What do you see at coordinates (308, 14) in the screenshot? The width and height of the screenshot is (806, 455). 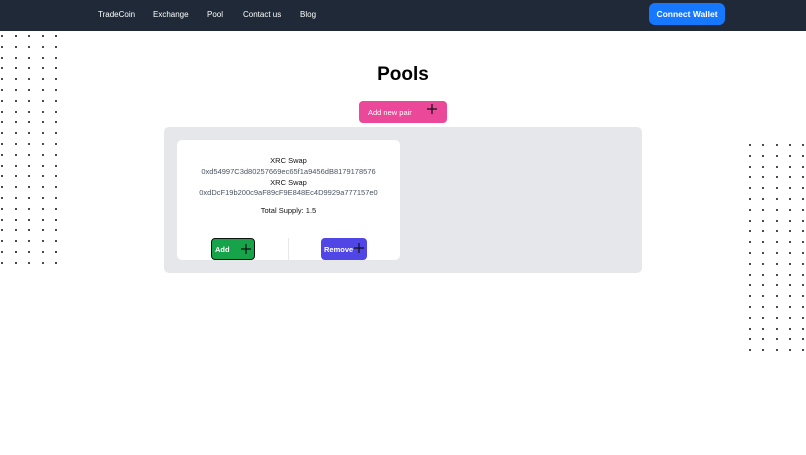 I see `nav-link-blog: Blog` at bounding box center [308, 14].